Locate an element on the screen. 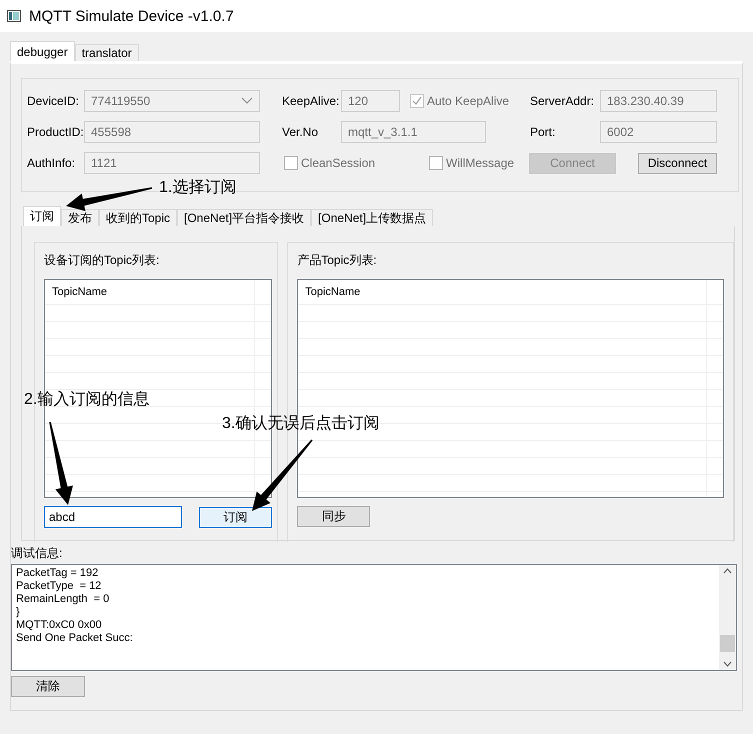 The image size is (753, 734). input-field: 183.230.40.39 is located at coordinates (658, 101).